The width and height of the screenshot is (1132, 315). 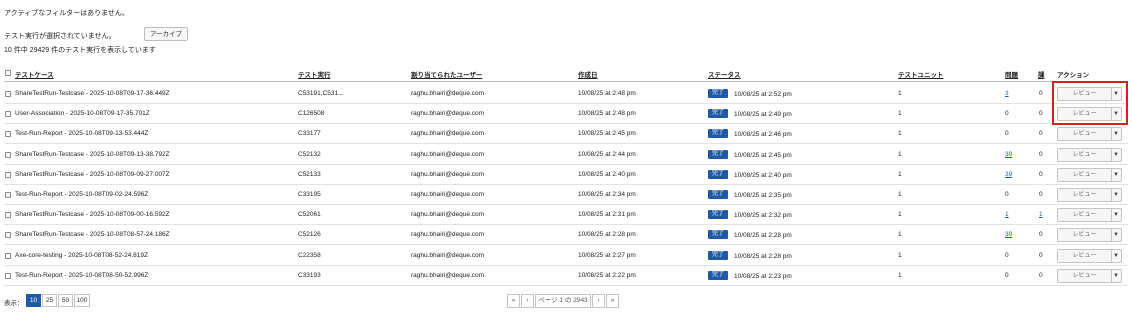 I want to click on status-time: 10/08/25 at 2:32 pm, so click(x=763, y=215).